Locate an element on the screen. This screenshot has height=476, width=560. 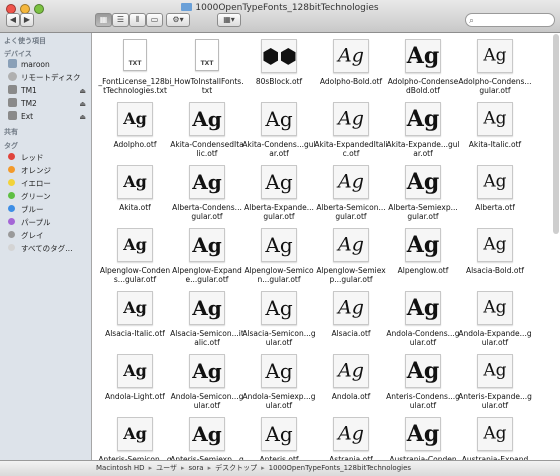
file-item: Ag Alsacia.otf is located at coordinates (351, 317).